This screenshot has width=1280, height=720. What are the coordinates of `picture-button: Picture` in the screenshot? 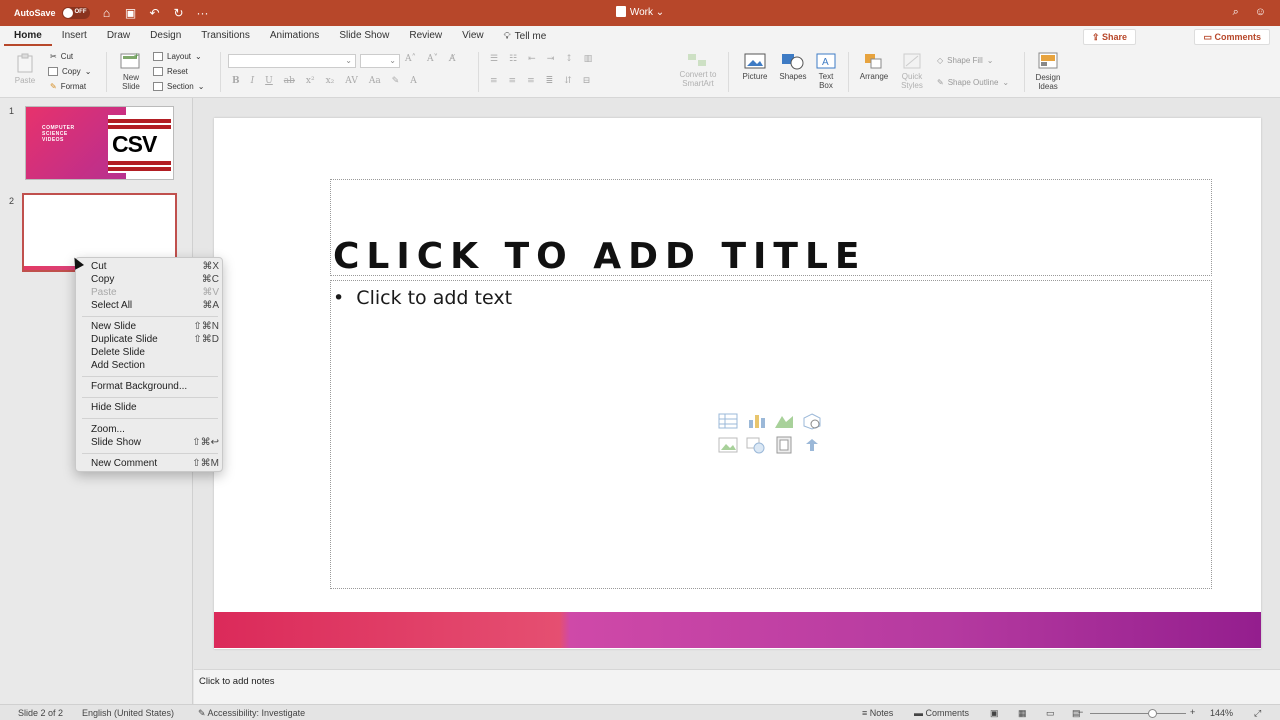 It's located at (755, 66).